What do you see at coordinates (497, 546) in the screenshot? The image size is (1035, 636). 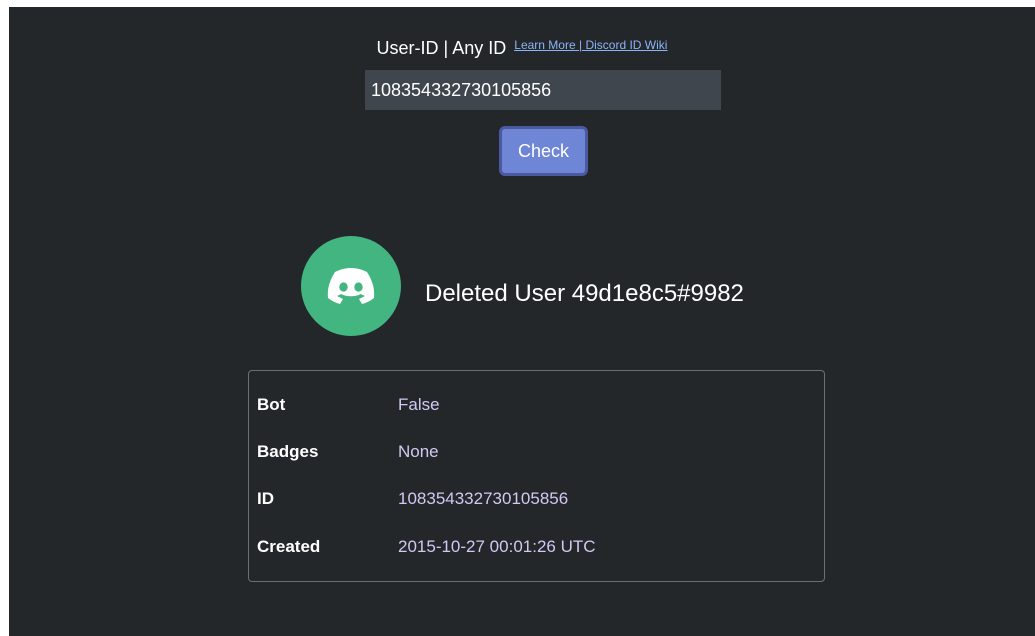 I see `detail-value: 2015-10-27 00:01:26 UTC` at bounding box center [497, 546].